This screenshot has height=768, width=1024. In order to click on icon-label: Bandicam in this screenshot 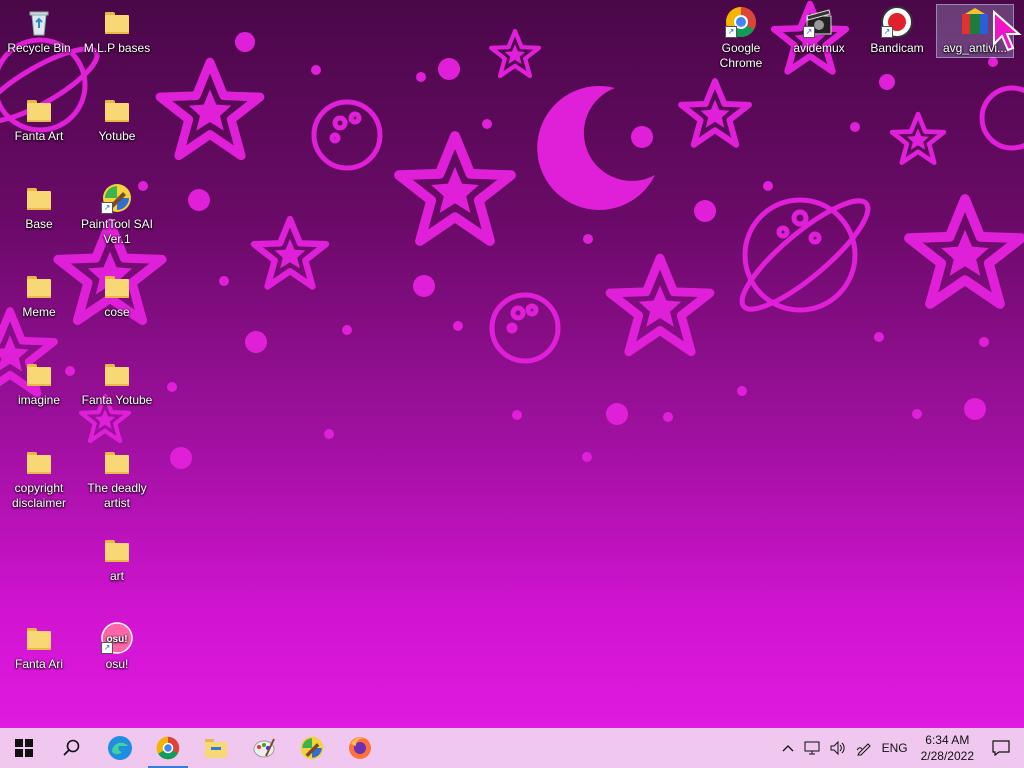, I will do `click(897, 48)`.